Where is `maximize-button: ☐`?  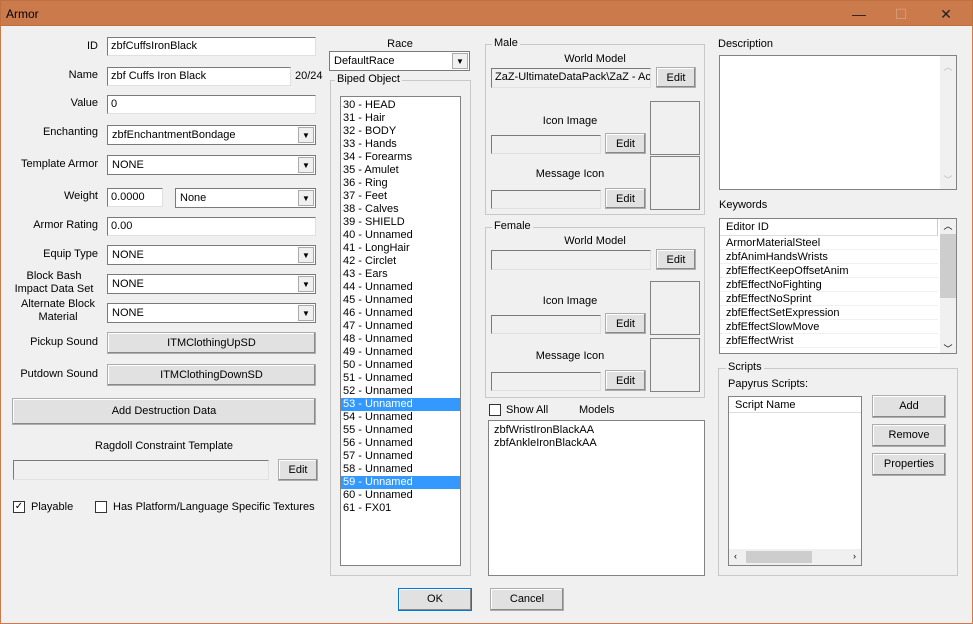
maximize-button: ☐ is located at coordinates (901, 14).